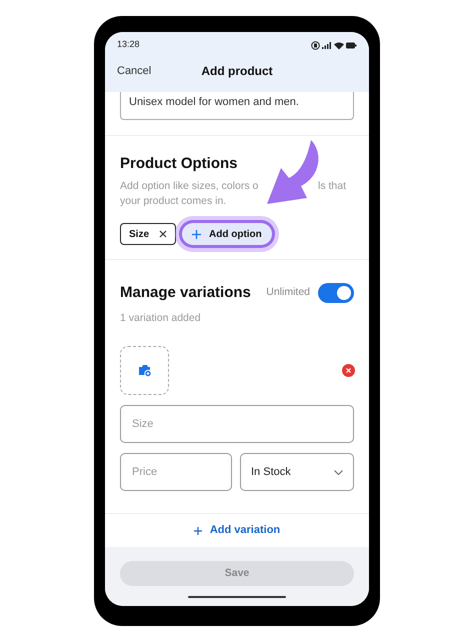 The width and height of the screenshot is (474, 641). Describe the element at coordinates (288, 292) in the screenshot. I see `toggle-label: Unlimited` at that location.